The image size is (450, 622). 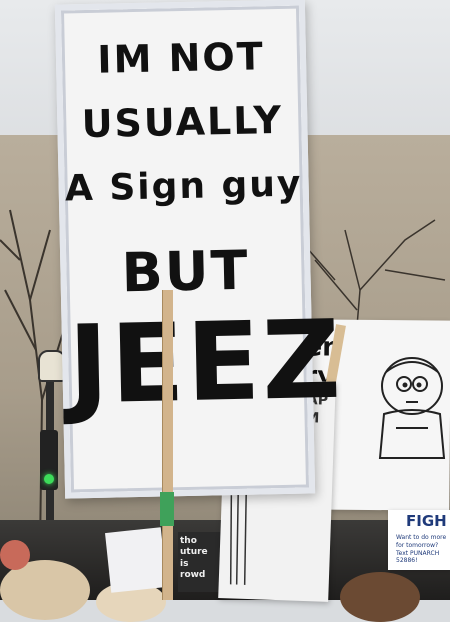 I want to click on future-sign: tho uture is rowd, so click(x=200, y=562).